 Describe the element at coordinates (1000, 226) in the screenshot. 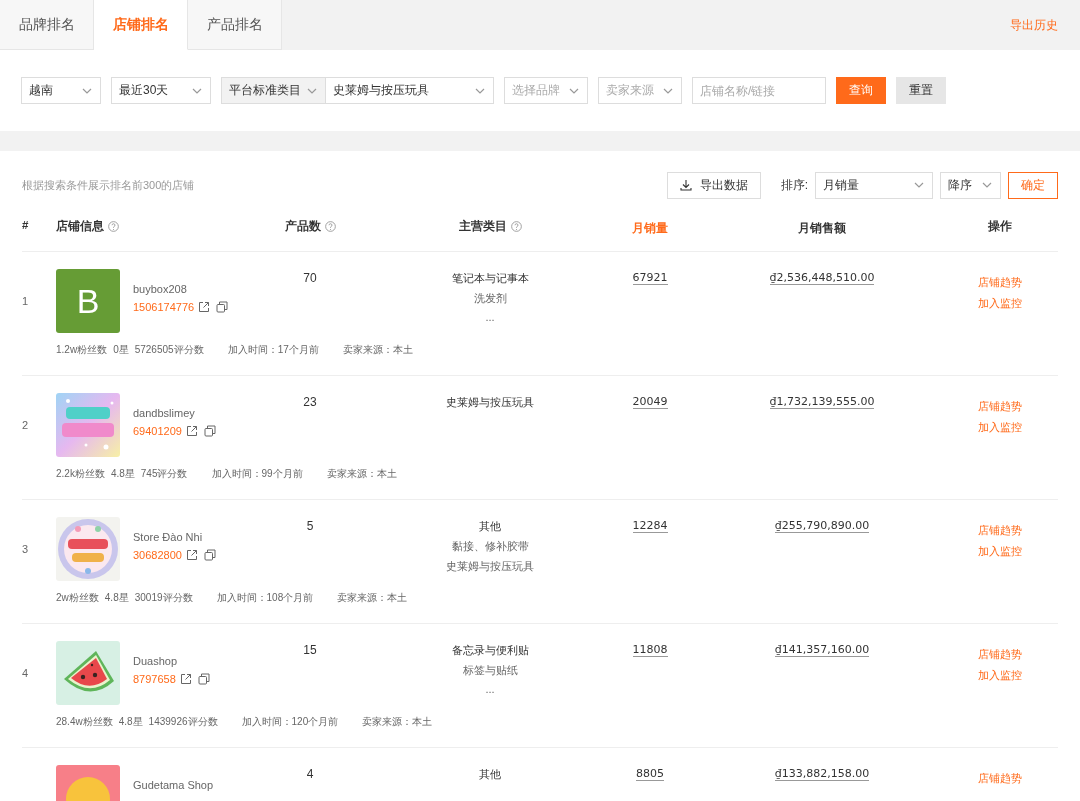

I see `column-header: 操作` at that location.